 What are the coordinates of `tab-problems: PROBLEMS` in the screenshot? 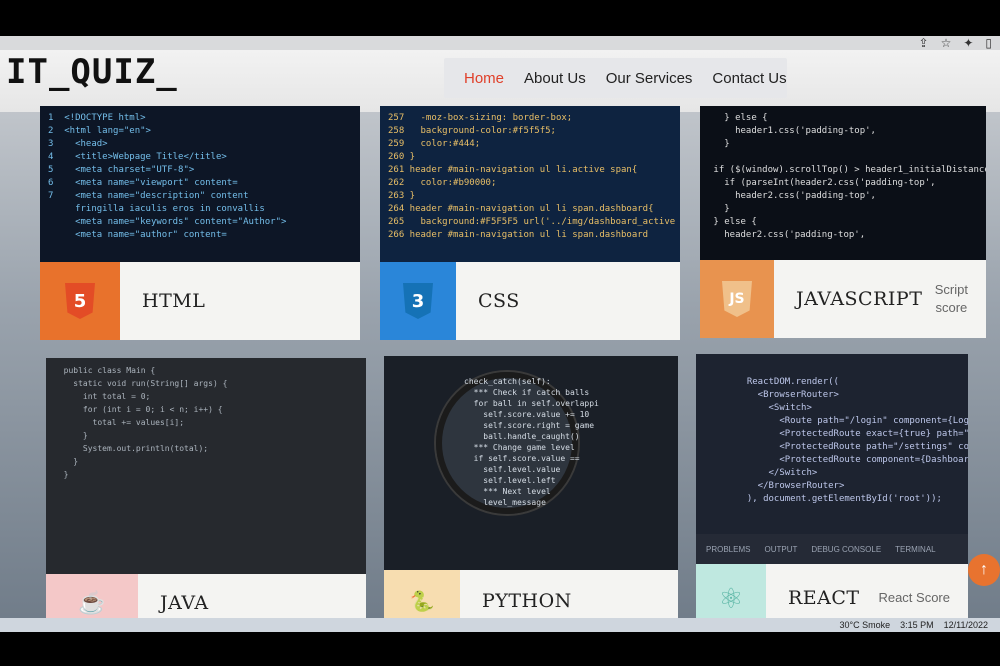 It's located at (728, 549).